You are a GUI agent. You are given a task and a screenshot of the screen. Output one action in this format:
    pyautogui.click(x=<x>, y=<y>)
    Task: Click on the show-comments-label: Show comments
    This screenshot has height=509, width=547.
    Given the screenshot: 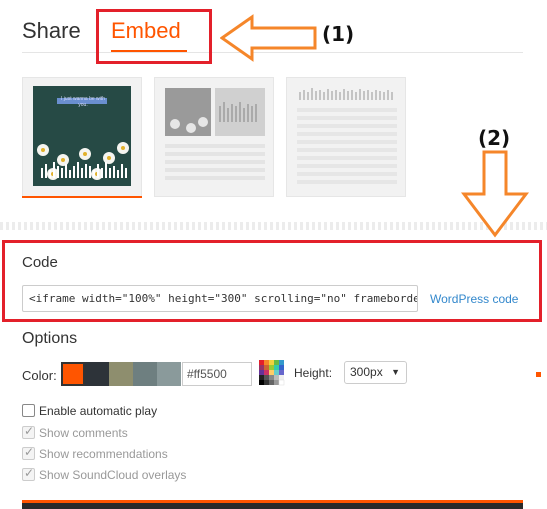 What is the action you would take?
    pyautogui.click(x=83, y=432)
    